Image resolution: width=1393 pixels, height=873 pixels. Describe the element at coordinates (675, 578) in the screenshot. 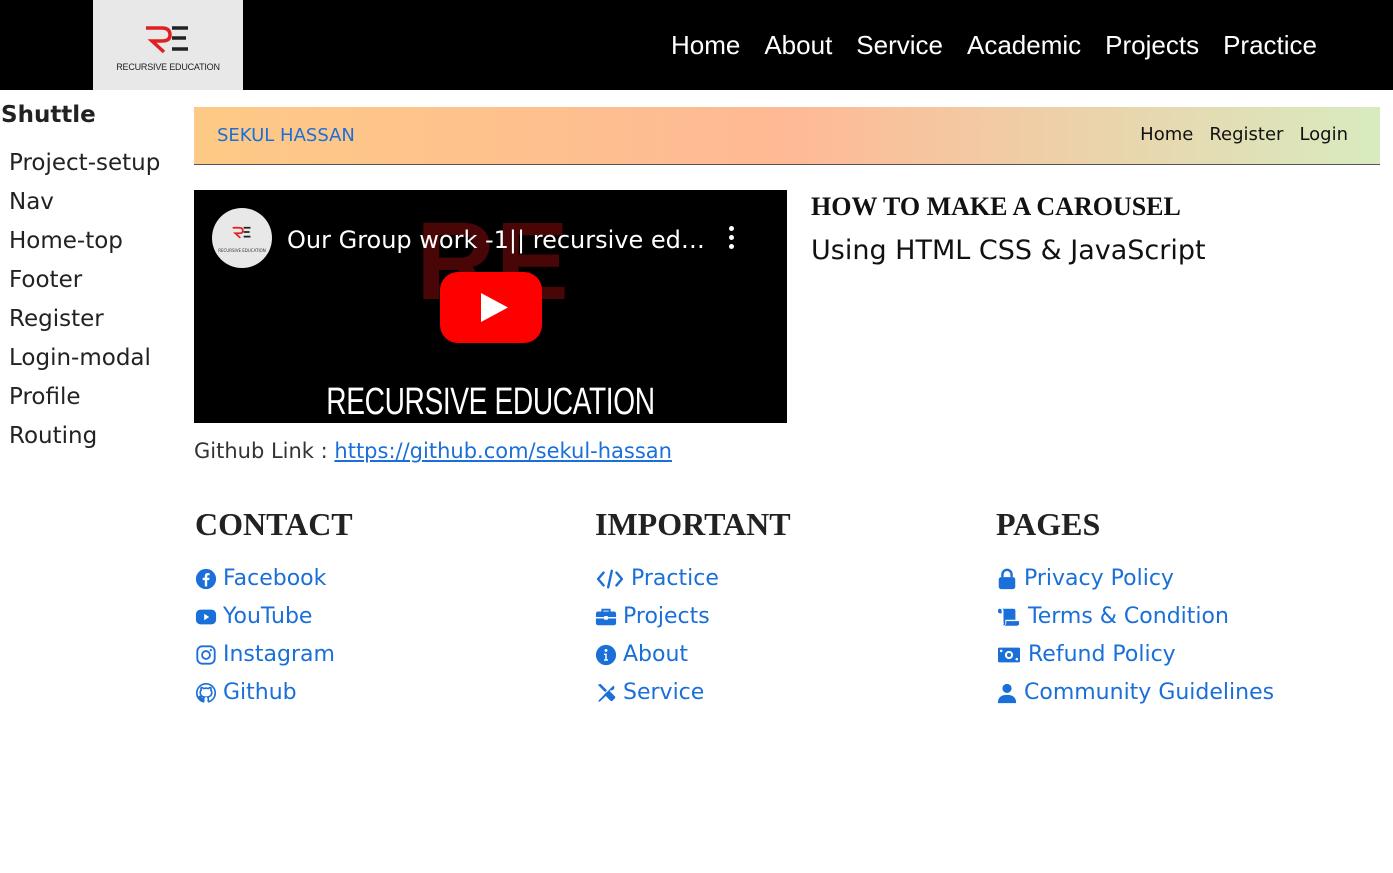

I see `practice-label: Practice` at that location.